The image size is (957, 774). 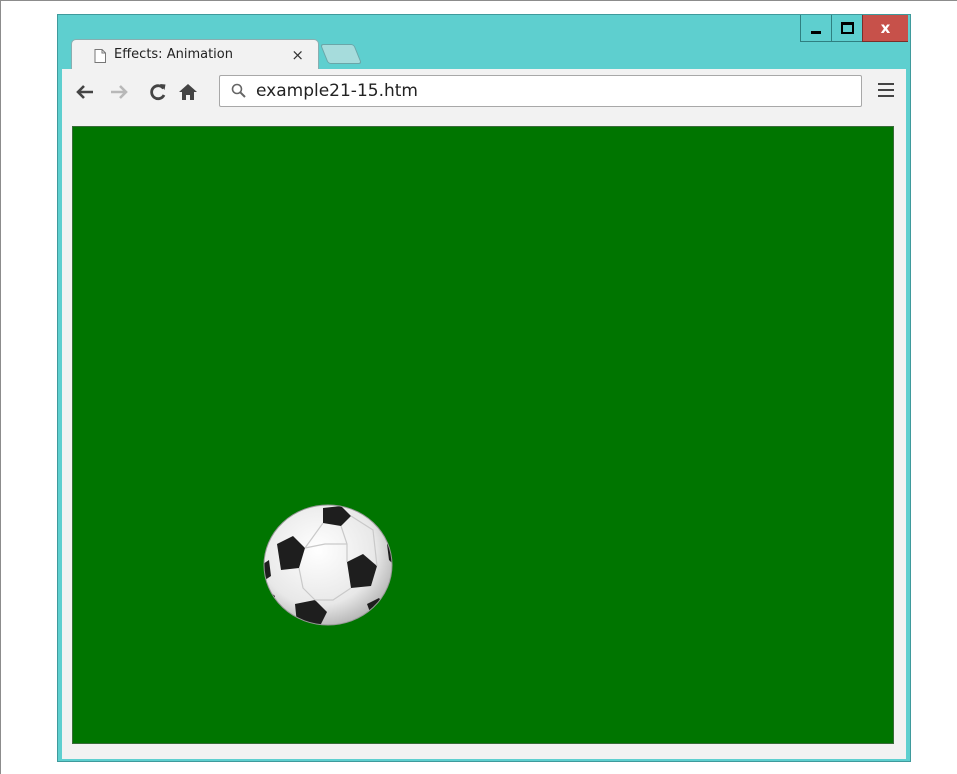 What do you see at coordinates (328, 565) in the screenshot?
I see `soccer-ball-image` at bounding box center [328, 565].